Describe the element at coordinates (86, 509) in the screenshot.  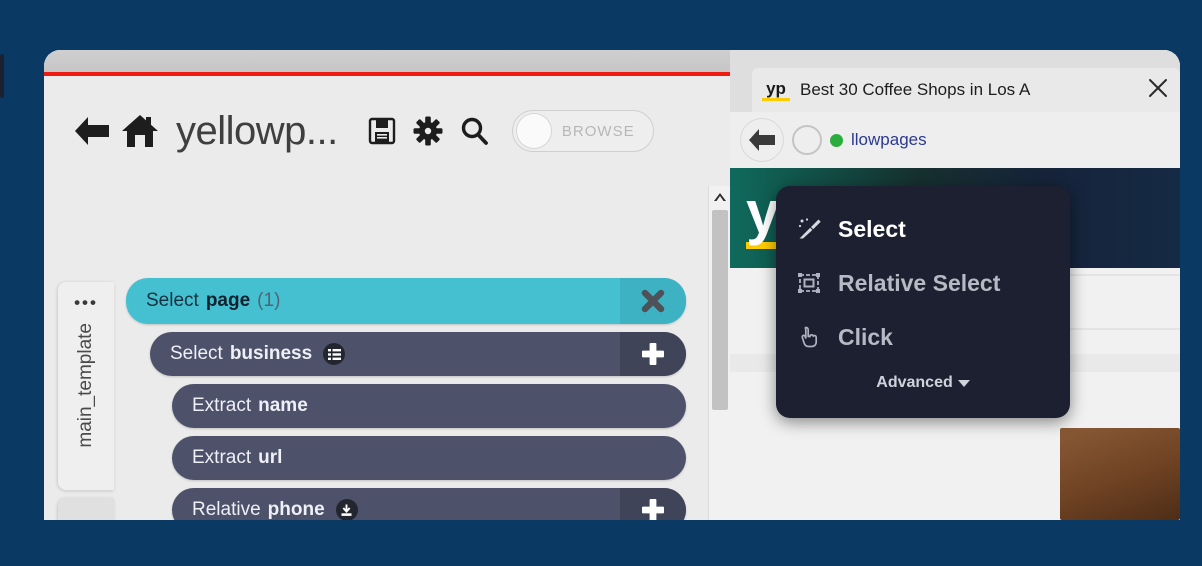
I see `sidebar-item-secondary-template: •••` at that location.